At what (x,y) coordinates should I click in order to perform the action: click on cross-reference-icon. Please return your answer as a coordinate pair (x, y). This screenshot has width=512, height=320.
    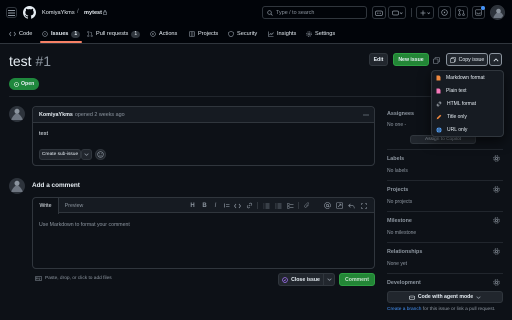
    Looking at the image, I should click on (339, 205).